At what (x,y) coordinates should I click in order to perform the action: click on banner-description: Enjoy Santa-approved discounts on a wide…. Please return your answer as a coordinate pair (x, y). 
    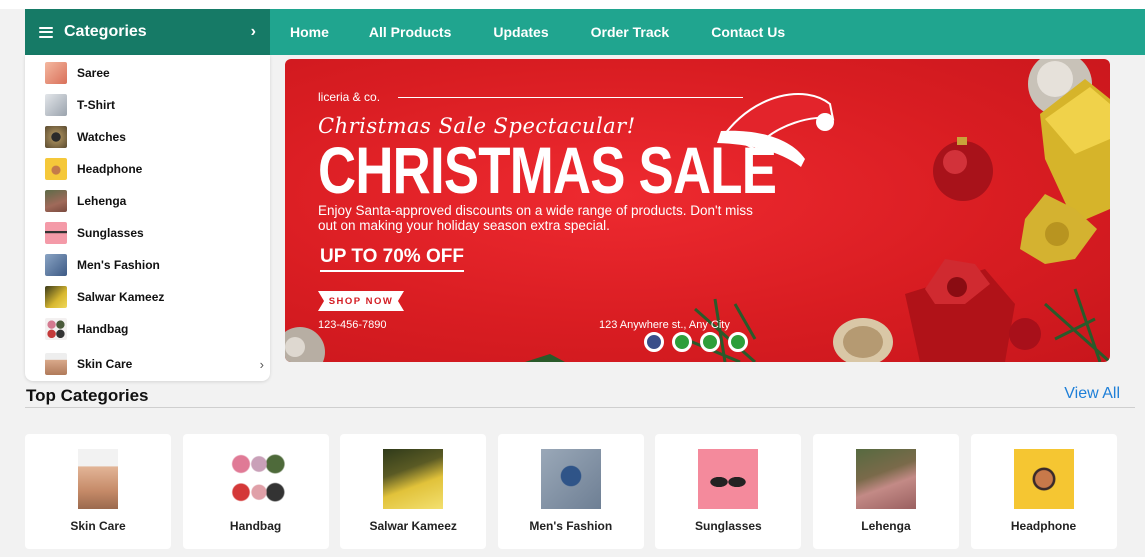
    Looking at the image, I should click on (535, 218).